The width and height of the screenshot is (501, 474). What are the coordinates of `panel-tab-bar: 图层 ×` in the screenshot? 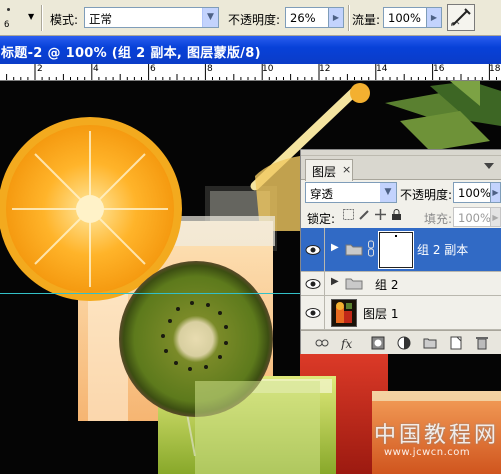 It's located at (401, 168).